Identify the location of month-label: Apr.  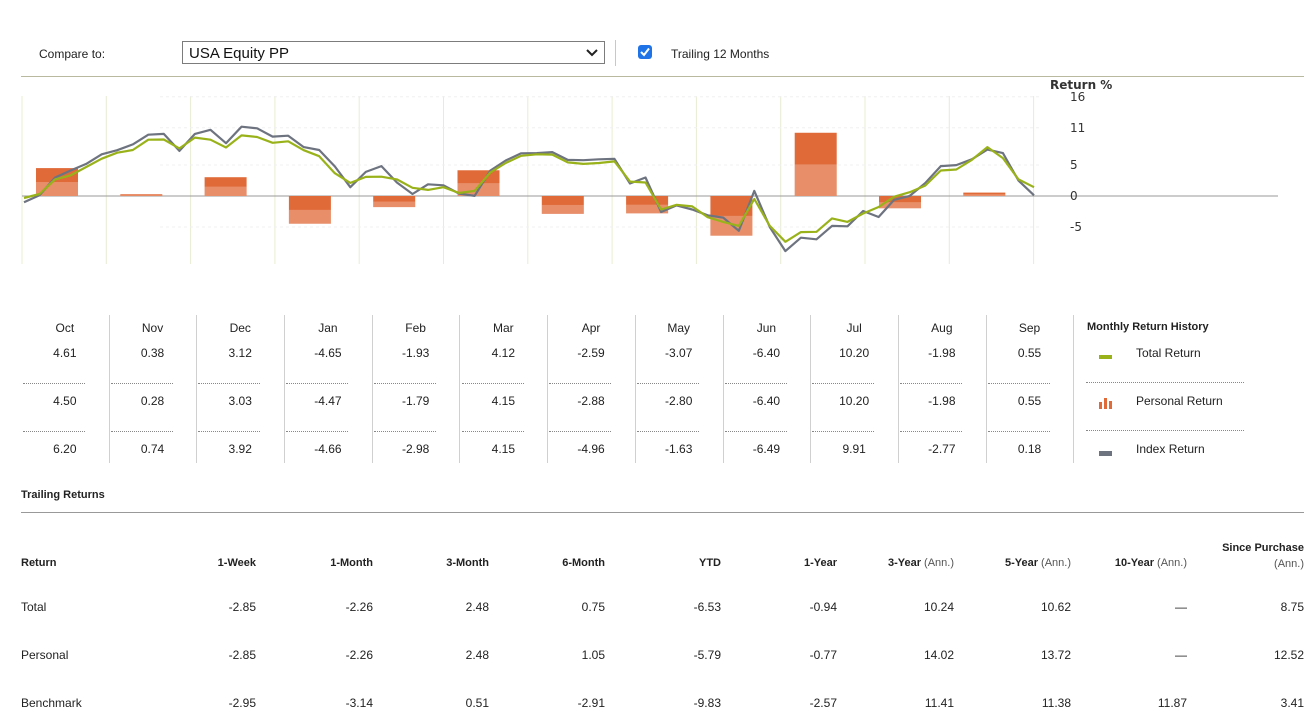
(591, 328).